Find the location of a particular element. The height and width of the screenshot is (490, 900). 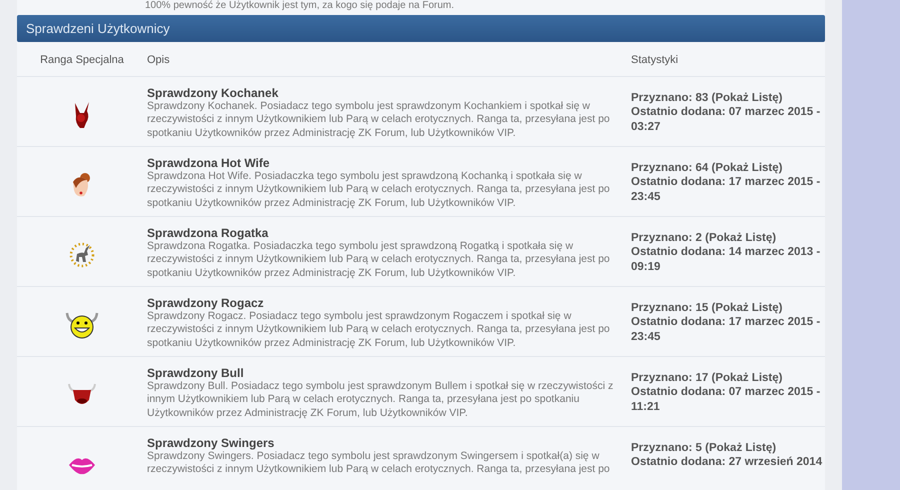

awarded-count: Przyznano: 15 (Pokaż Listę) is located at coordinates (707, 308).